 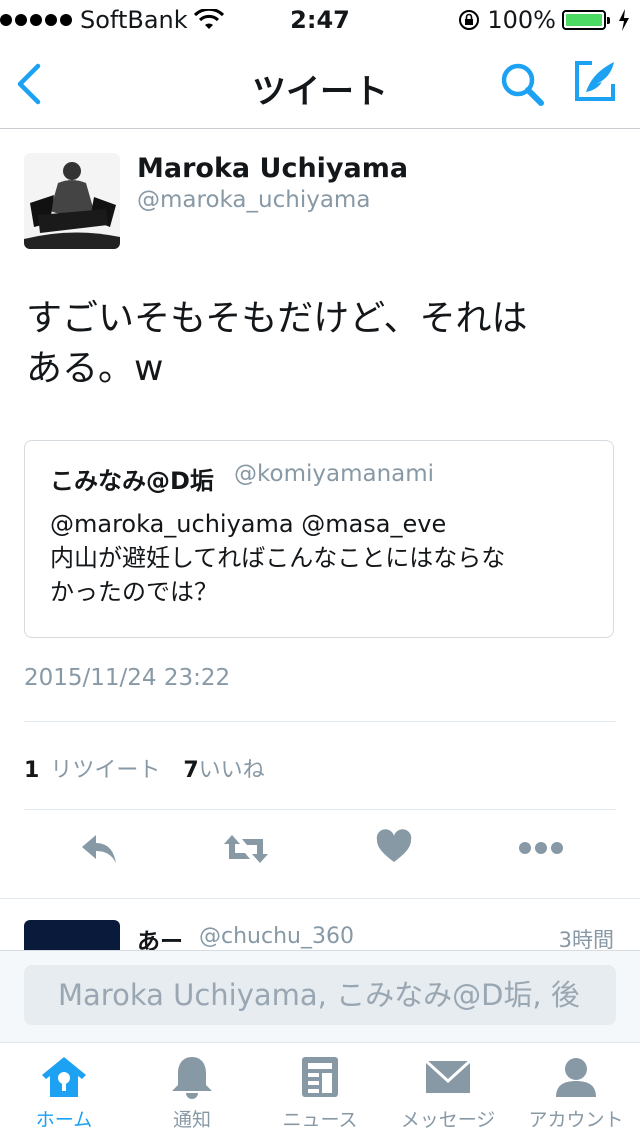 What do you see at coordinates (64, 1077) in the screenshot?
I see `home-icon` at bounding box center [64, 1077].